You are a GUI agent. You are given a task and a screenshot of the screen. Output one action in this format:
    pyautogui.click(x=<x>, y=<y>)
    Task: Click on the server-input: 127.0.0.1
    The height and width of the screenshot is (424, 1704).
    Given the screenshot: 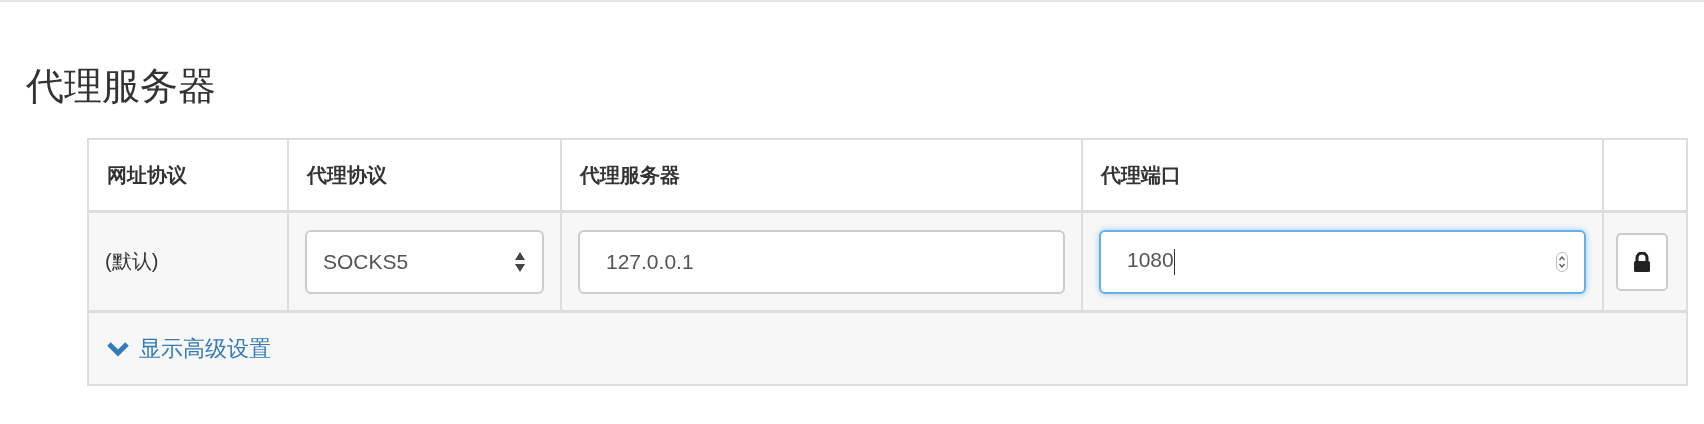 What is the action you would take?
    pyautogui.click(x=821, y=261)
    